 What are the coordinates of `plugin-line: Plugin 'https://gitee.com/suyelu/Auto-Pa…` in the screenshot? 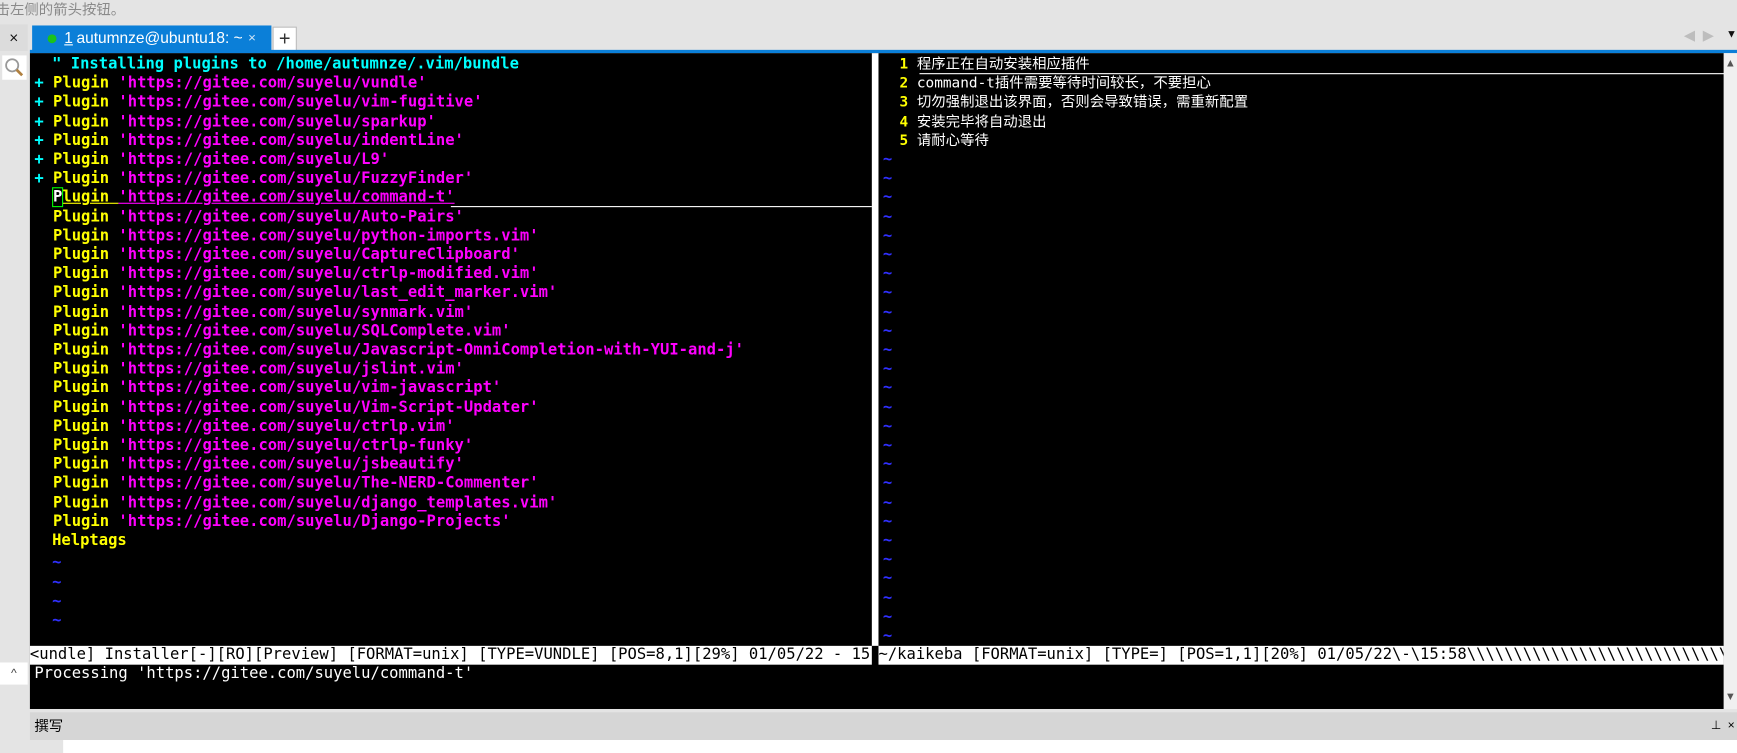 It's located at (249, 217).